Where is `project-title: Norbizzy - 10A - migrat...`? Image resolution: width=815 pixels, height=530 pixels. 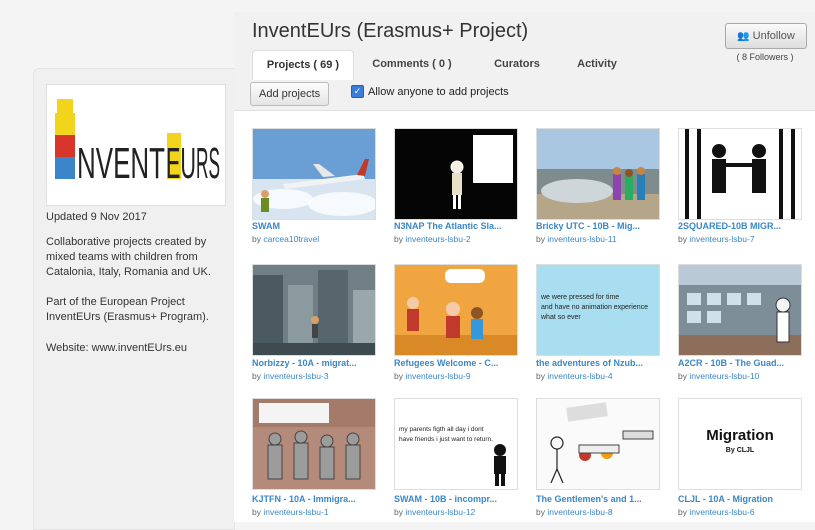 project-title: Norbizzy - 10A - migrat... is located at coordinates (314, 363).